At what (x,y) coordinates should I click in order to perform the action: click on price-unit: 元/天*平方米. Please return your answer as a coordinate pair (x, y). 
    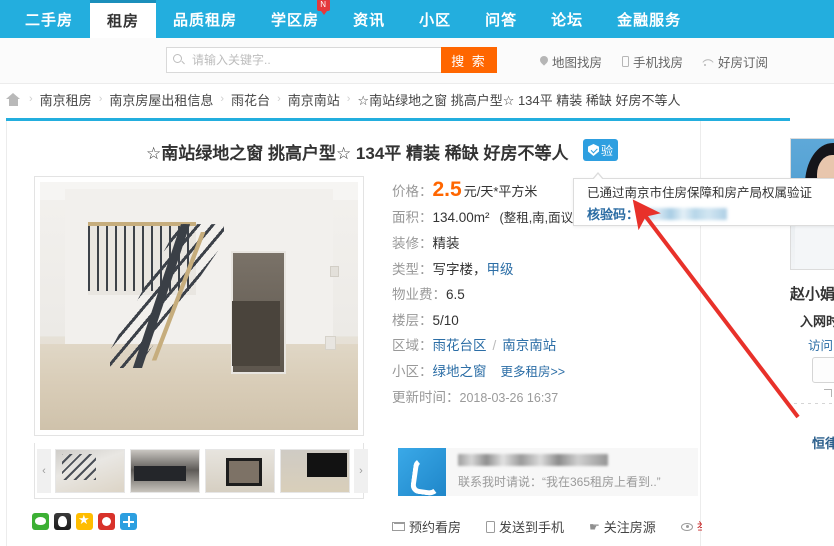
    Looking at the image, I should click on (500, 191).